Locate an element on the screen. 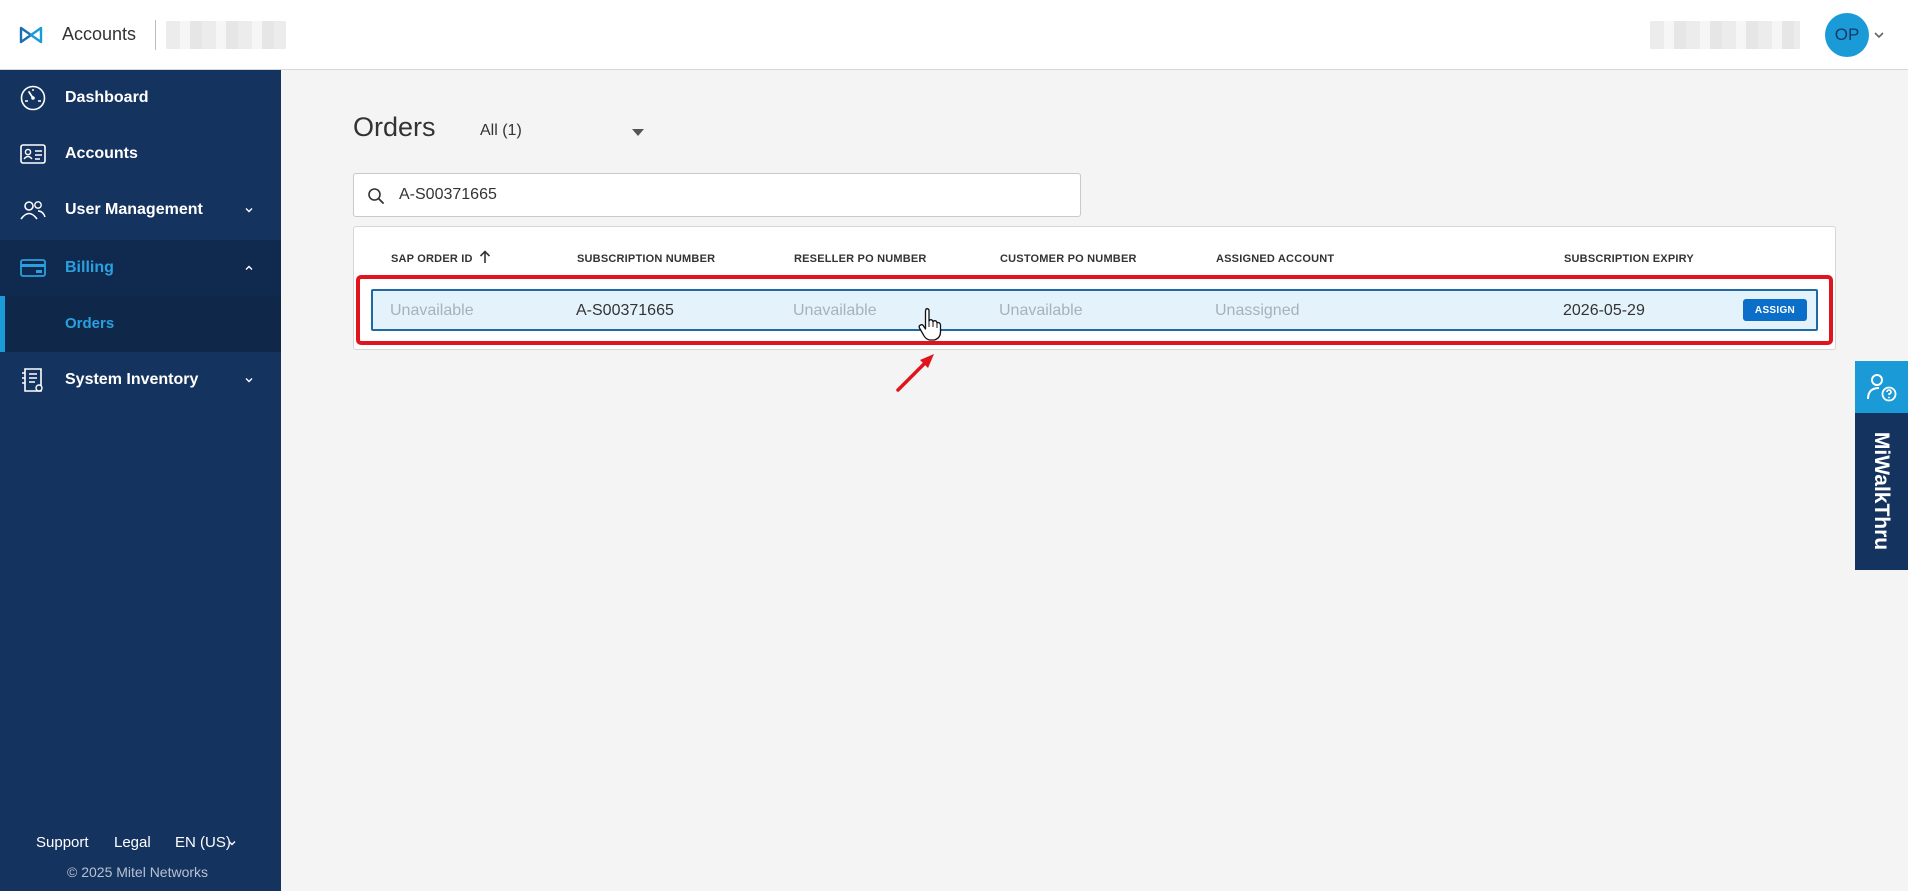 The image size is (1908, 891). language-label: EN (US) is located at coordinates (203, 842).